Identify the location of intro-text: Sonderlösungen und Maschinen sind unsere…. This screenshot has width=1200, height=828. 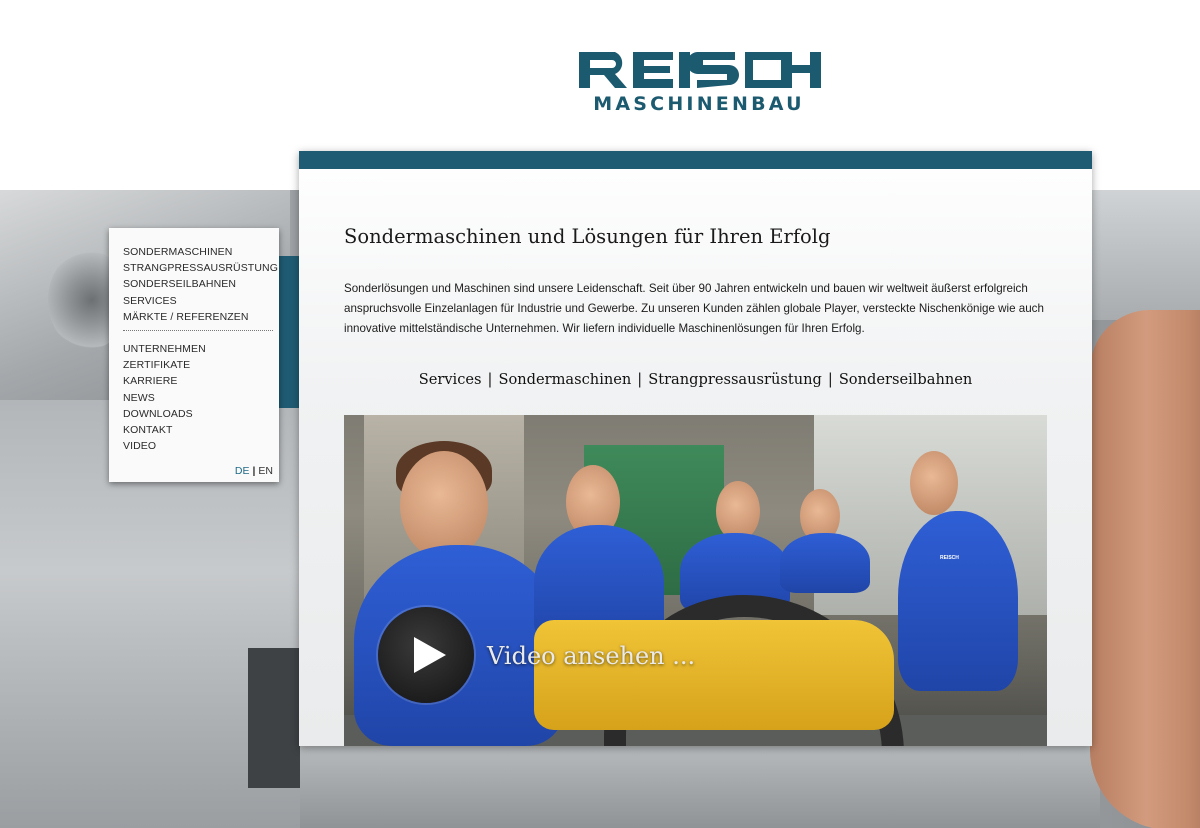
(694, 308).